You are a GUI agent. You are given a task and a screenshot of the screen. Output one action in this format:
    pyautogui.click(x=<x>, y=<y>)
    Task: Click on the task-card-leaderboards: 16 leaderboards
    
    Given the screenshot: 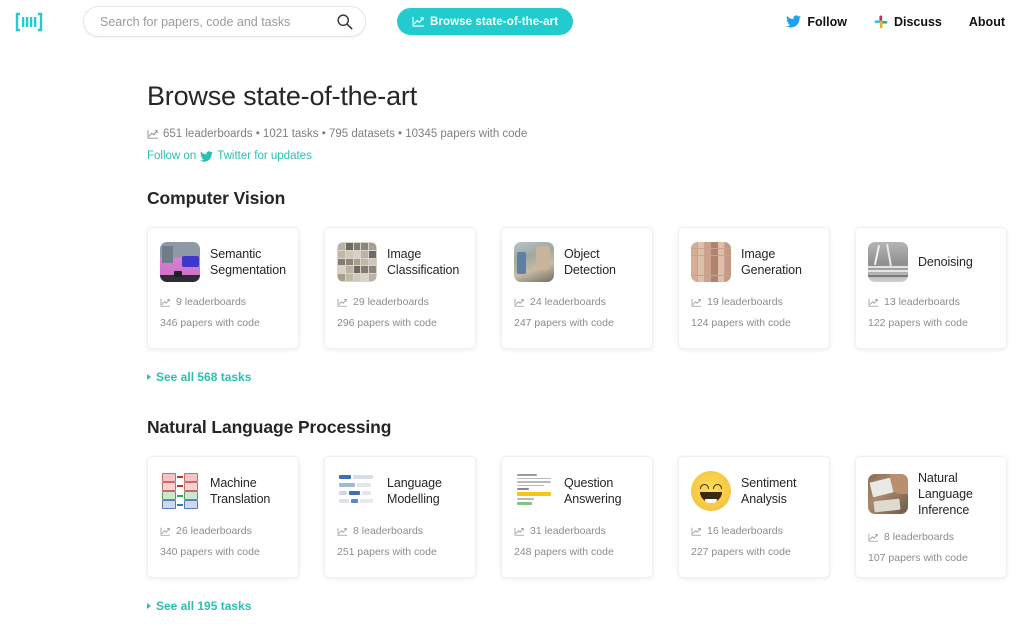 What is the action you would take?
    pyautogui.click(x=754, y=531)
    